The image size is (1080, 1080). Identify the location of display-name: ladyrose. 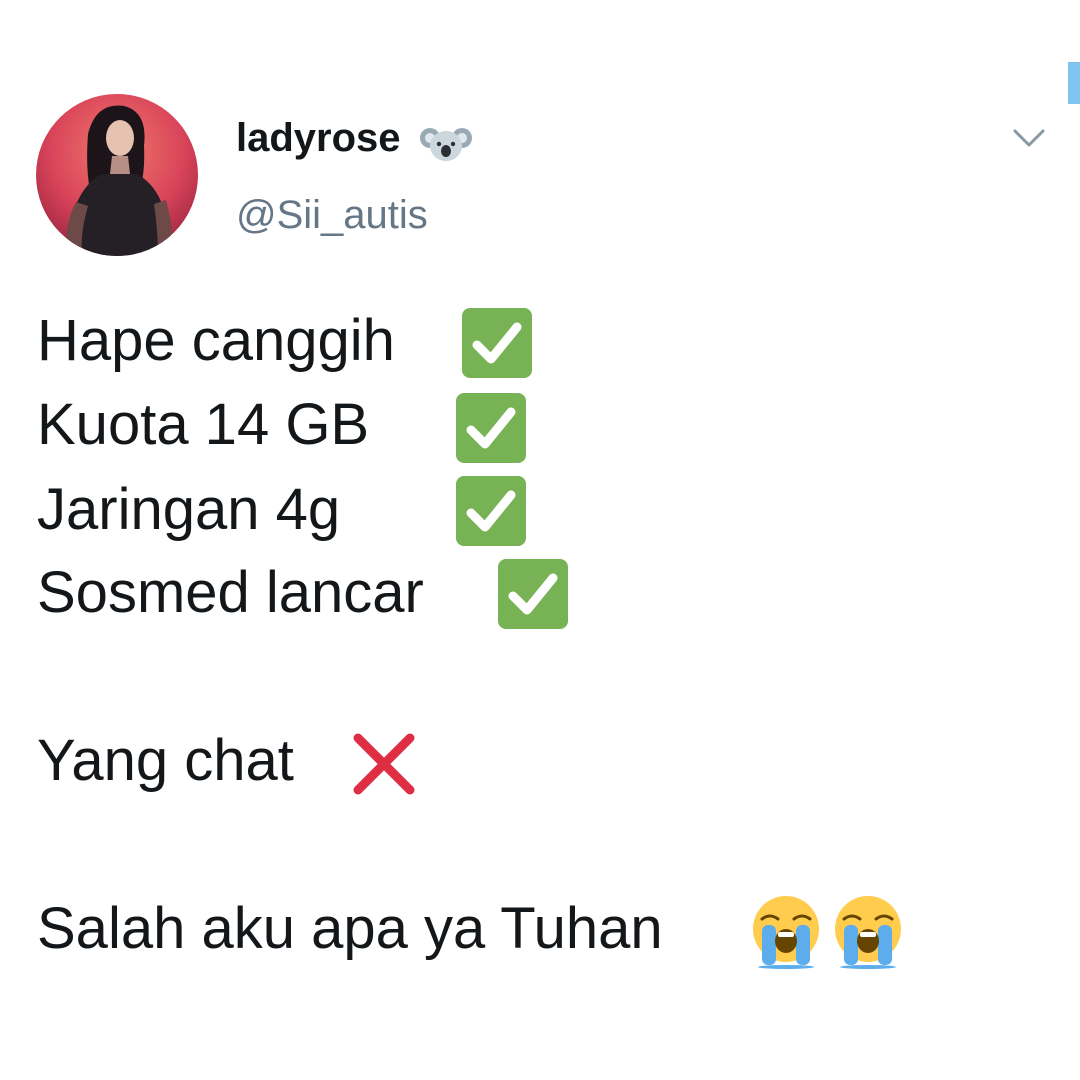
(318, 138).